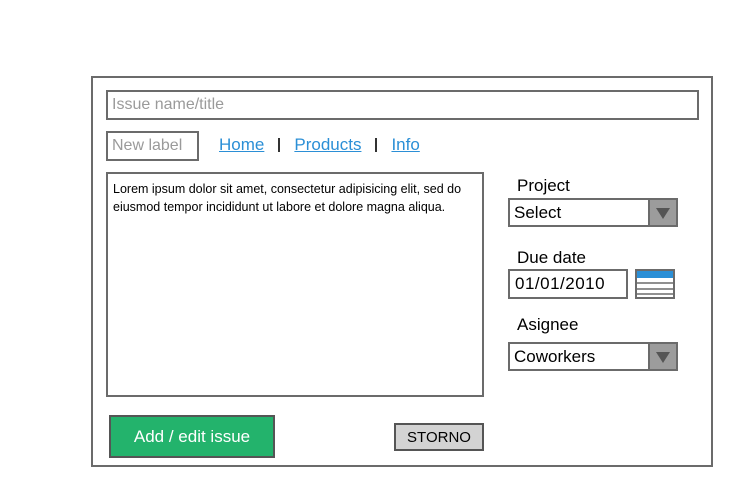 The image size is (736, 490). What do you see at coordinates (555, 356) in the screenshot?
I see `assignee-select-value: Coworkers` at bounding box center [555, 356].